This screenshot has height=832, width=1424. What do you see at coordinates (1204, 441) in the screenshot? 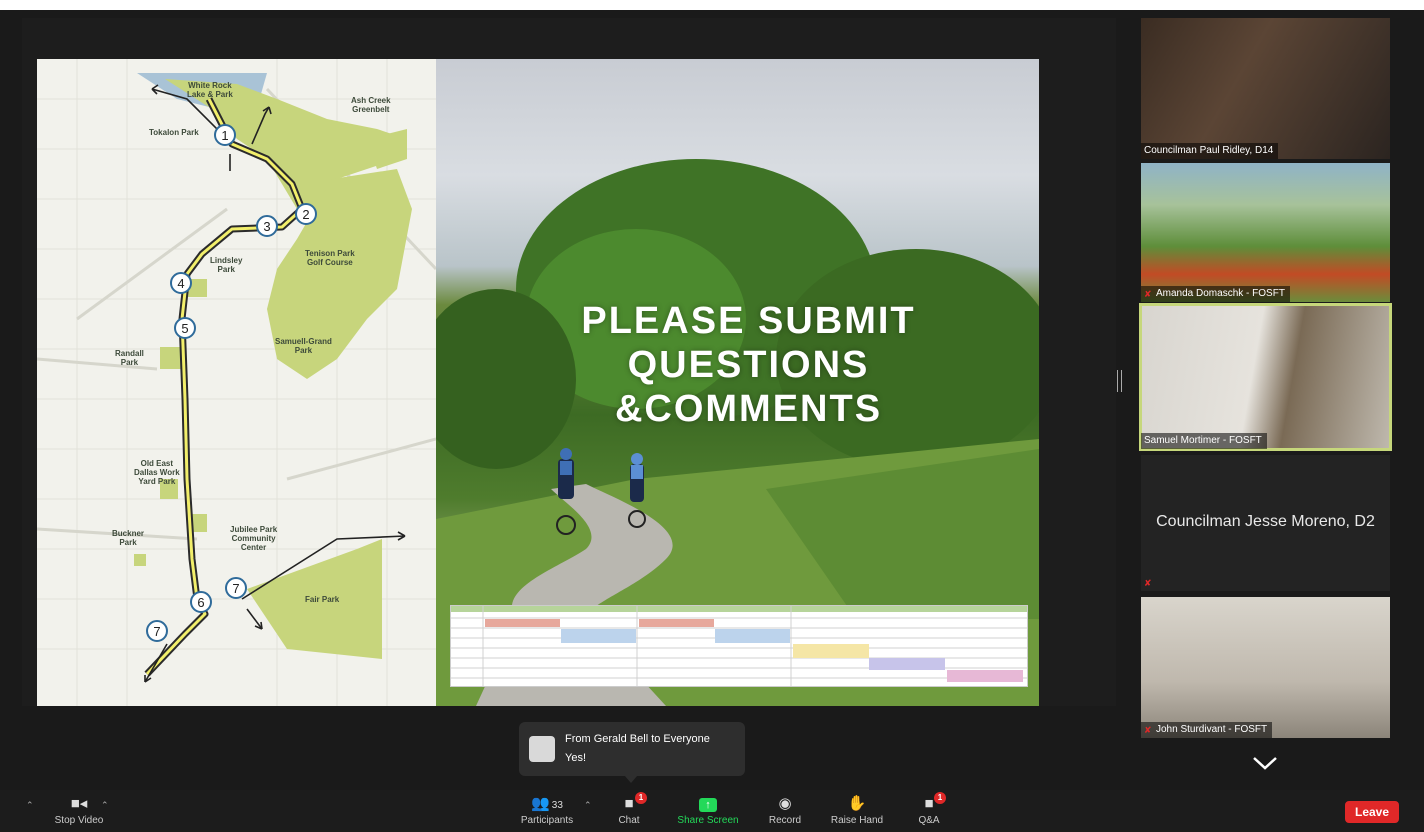
I see `participant-name-mortimer: Samuel Mortimer - FOSFT` at bounding box center [1204, 441].